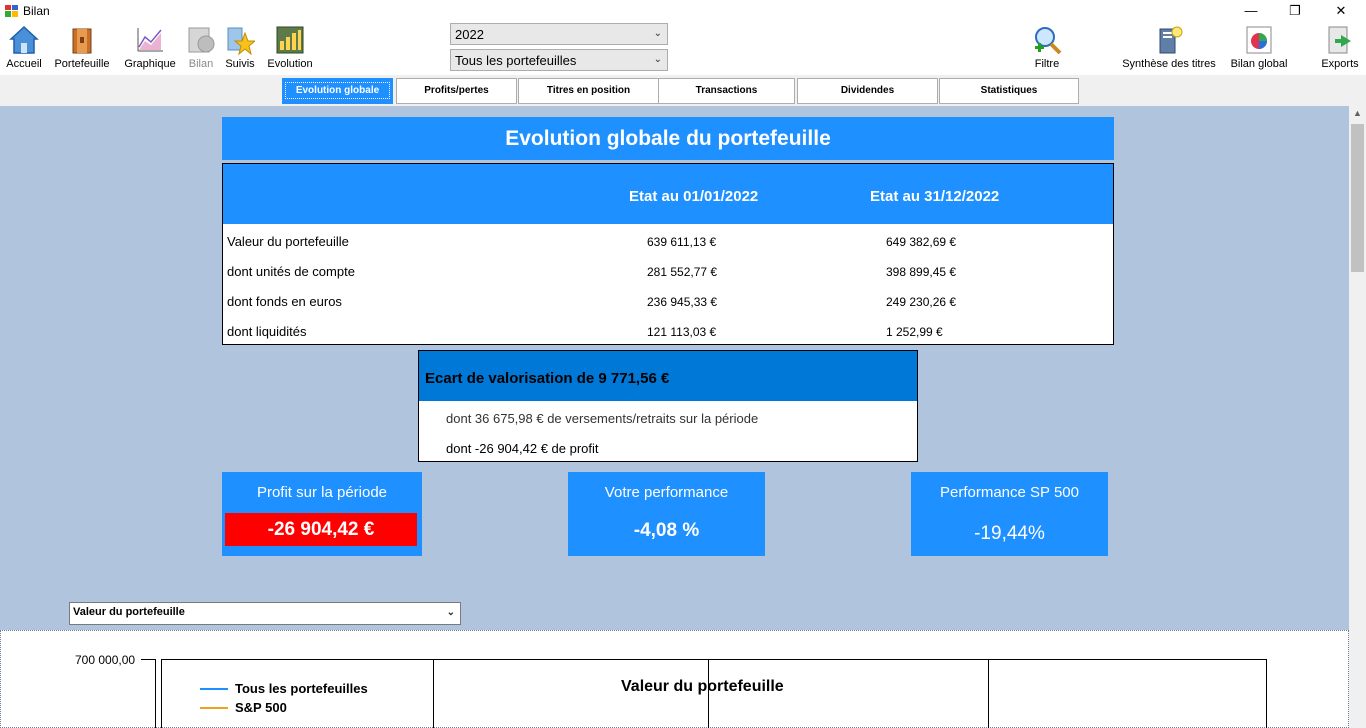  Describe the element at coordinates (321, 529) in the screenshot. I see `kpi-value: -26 904,42 €` at that location.